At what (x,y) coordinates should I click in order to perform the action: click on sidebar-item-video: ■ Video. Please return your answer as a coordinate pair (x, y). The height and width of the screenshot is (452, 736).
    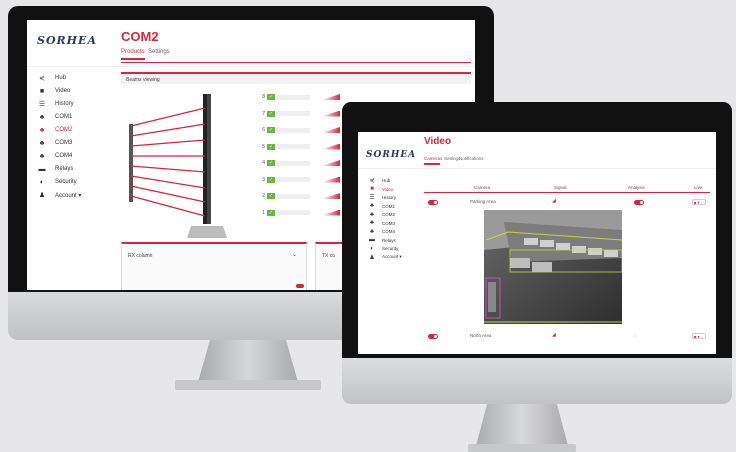
    Looking at the image, I should click on (53, 91).